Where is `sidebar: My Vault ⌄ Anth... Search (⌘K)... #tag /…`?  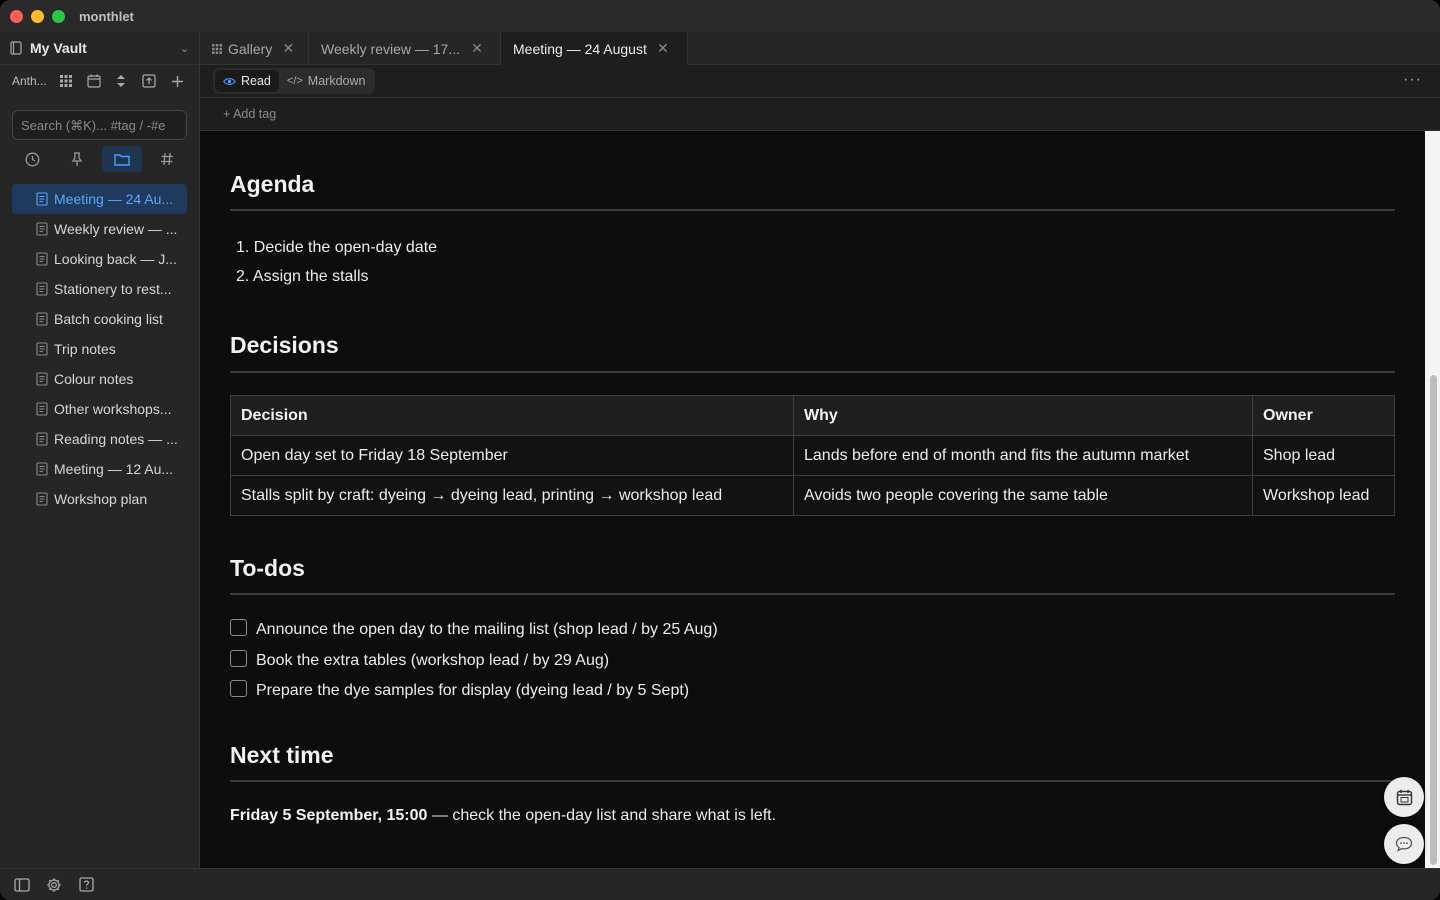
sidebar: My Vault ⌄ Anth... Search (⌘K)... #tag /… is located at coordinates (100, 450).